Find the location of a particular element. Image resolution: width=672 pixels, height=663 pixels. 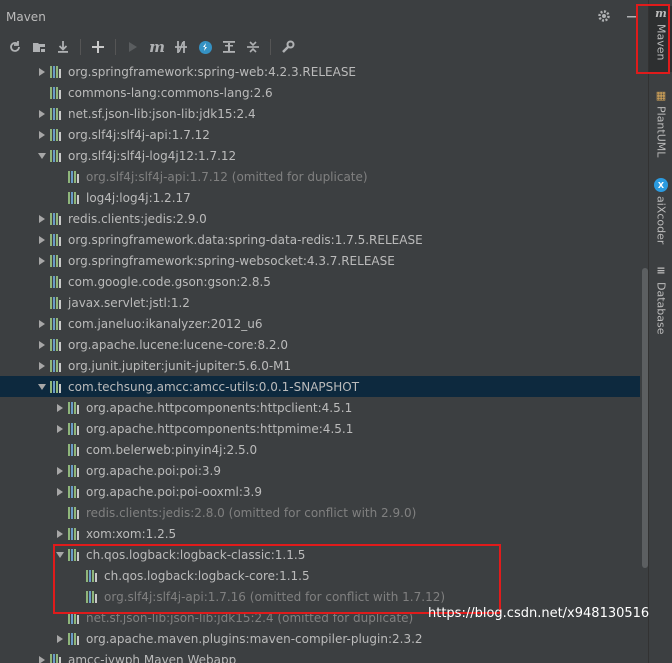

maven-goal-icon: m is located at coordinates (157, 47).